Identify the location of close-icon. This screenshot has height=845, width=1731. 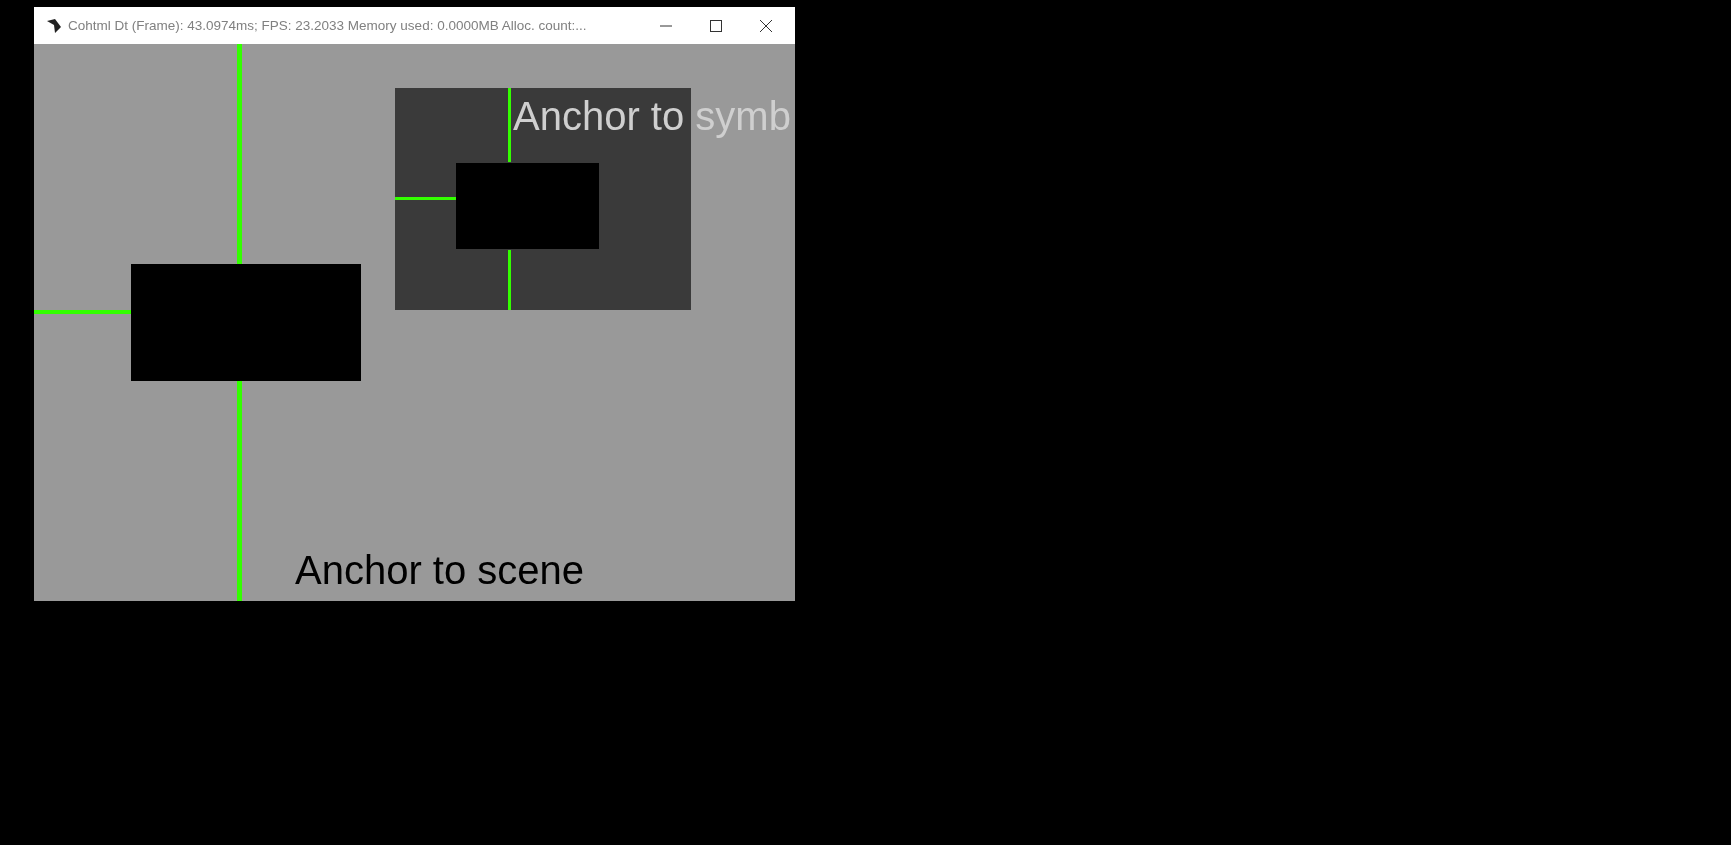
(766, 25).